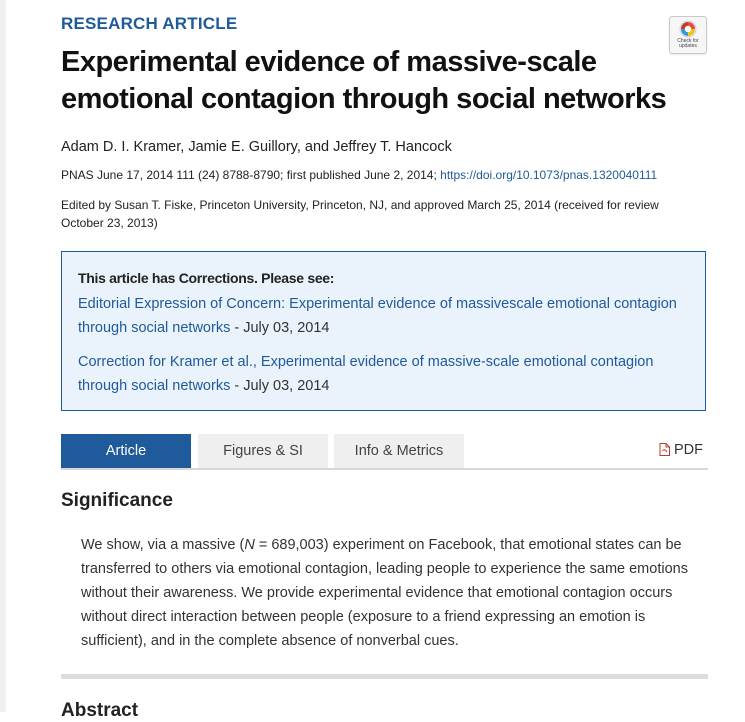  Describe the element at coordinates (263, 451) in the screenshot. I see `tab-figures-si: Figures & SI` at that location.